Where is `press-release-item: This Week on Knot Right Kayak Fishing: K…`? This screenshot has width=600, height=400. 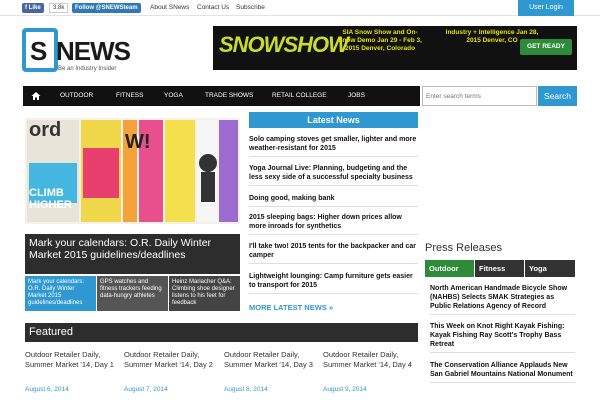 press-release-item: This Week on Knot Right Kayak Fishing: K… is located at coordinates (502, 337).